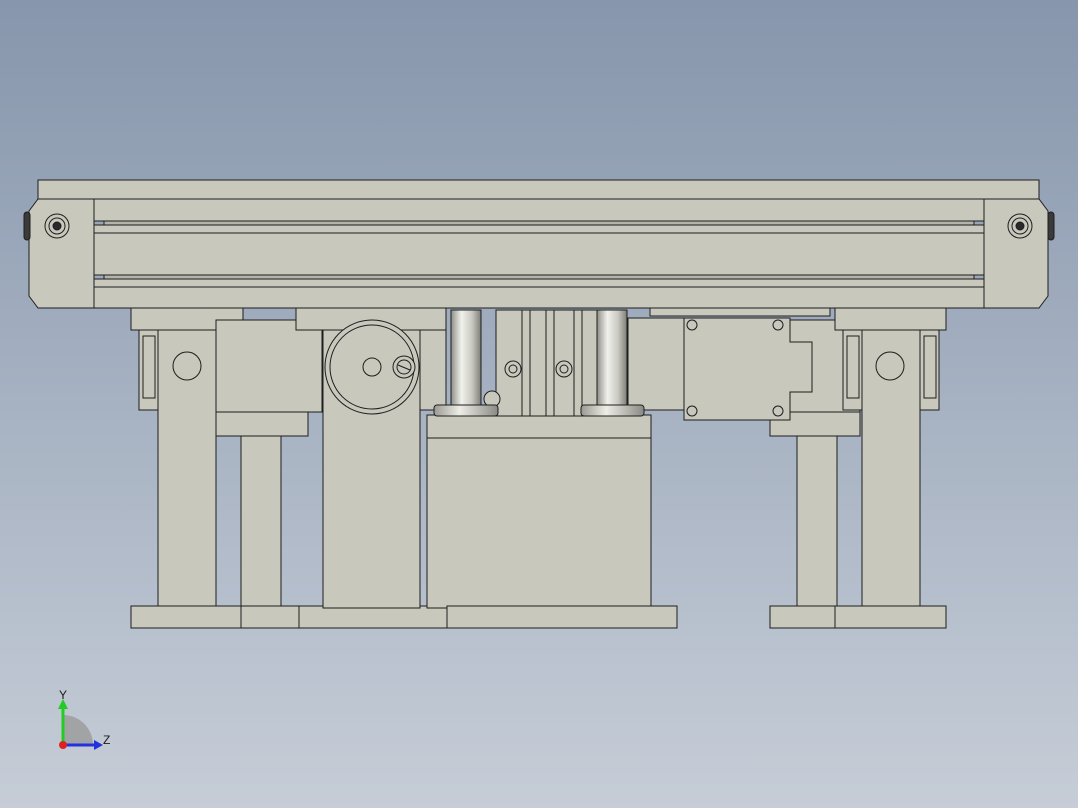  What do you see at coordinates (106, 740) in the screenshot?
I see `triad-z-label: Z` at bounding box center [106, 740].